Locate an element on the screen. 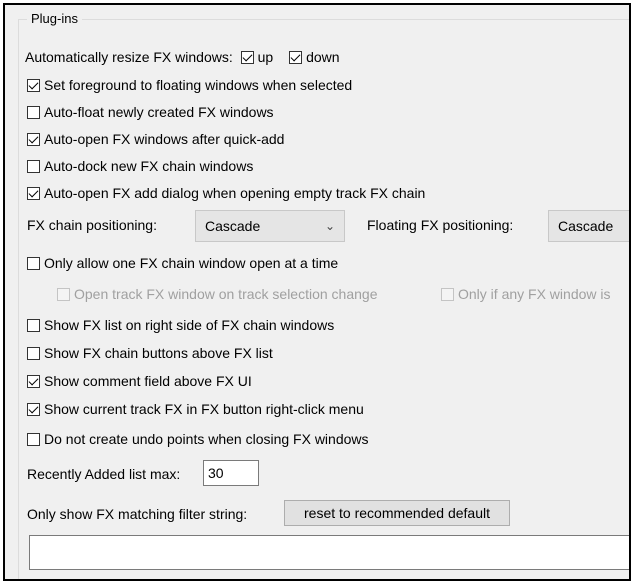  filter-label: Only show FX matching filter string: is located at coordinates (137, 514).